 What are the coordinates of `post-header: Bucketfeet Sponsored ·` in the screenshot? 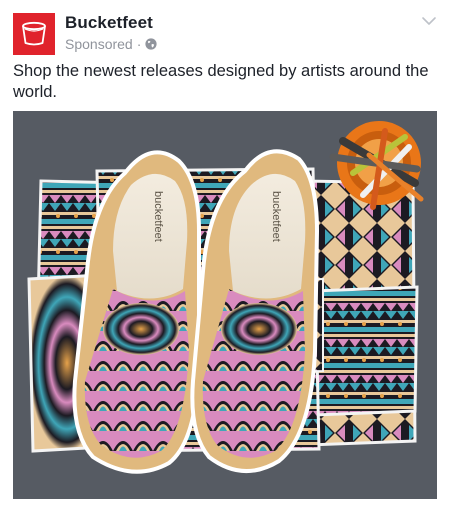 It's located at (225, 33).